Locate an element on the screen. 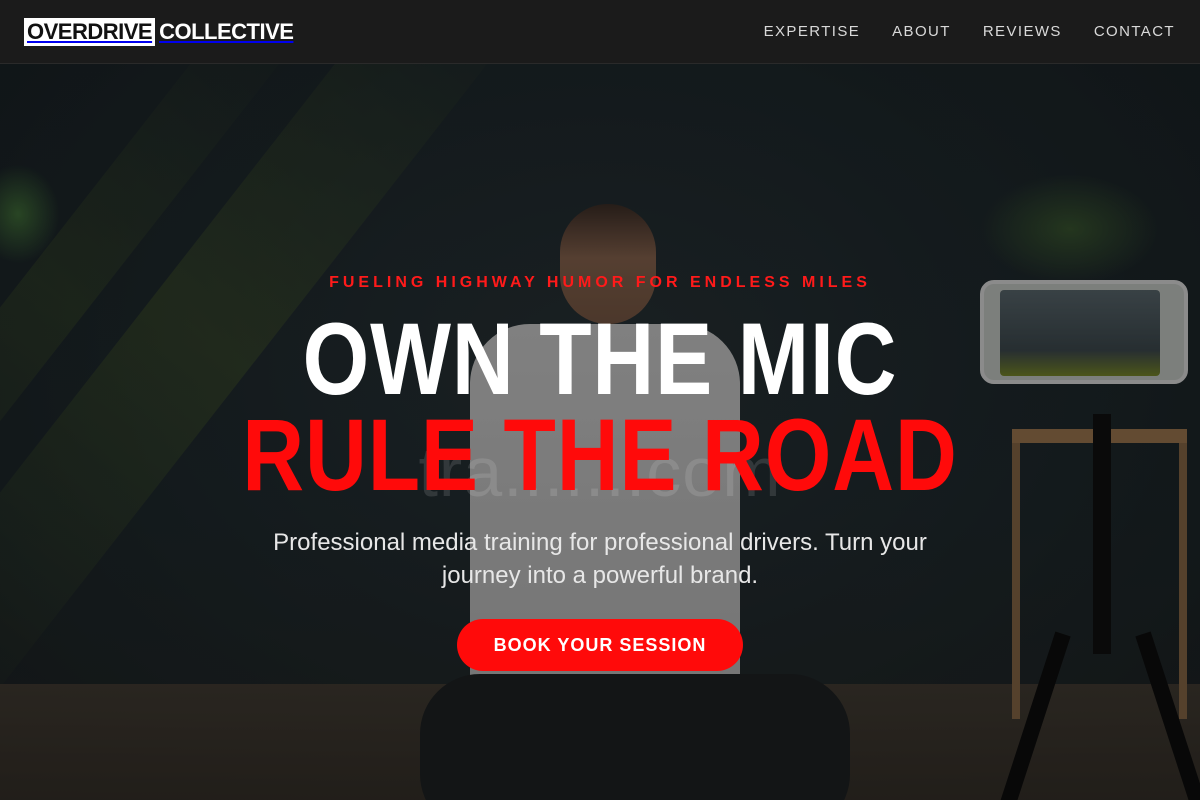 The width and height of the screenshot is (1200, 800). nav-expertise: EXPERTISE is located at coordinates (812, 31).